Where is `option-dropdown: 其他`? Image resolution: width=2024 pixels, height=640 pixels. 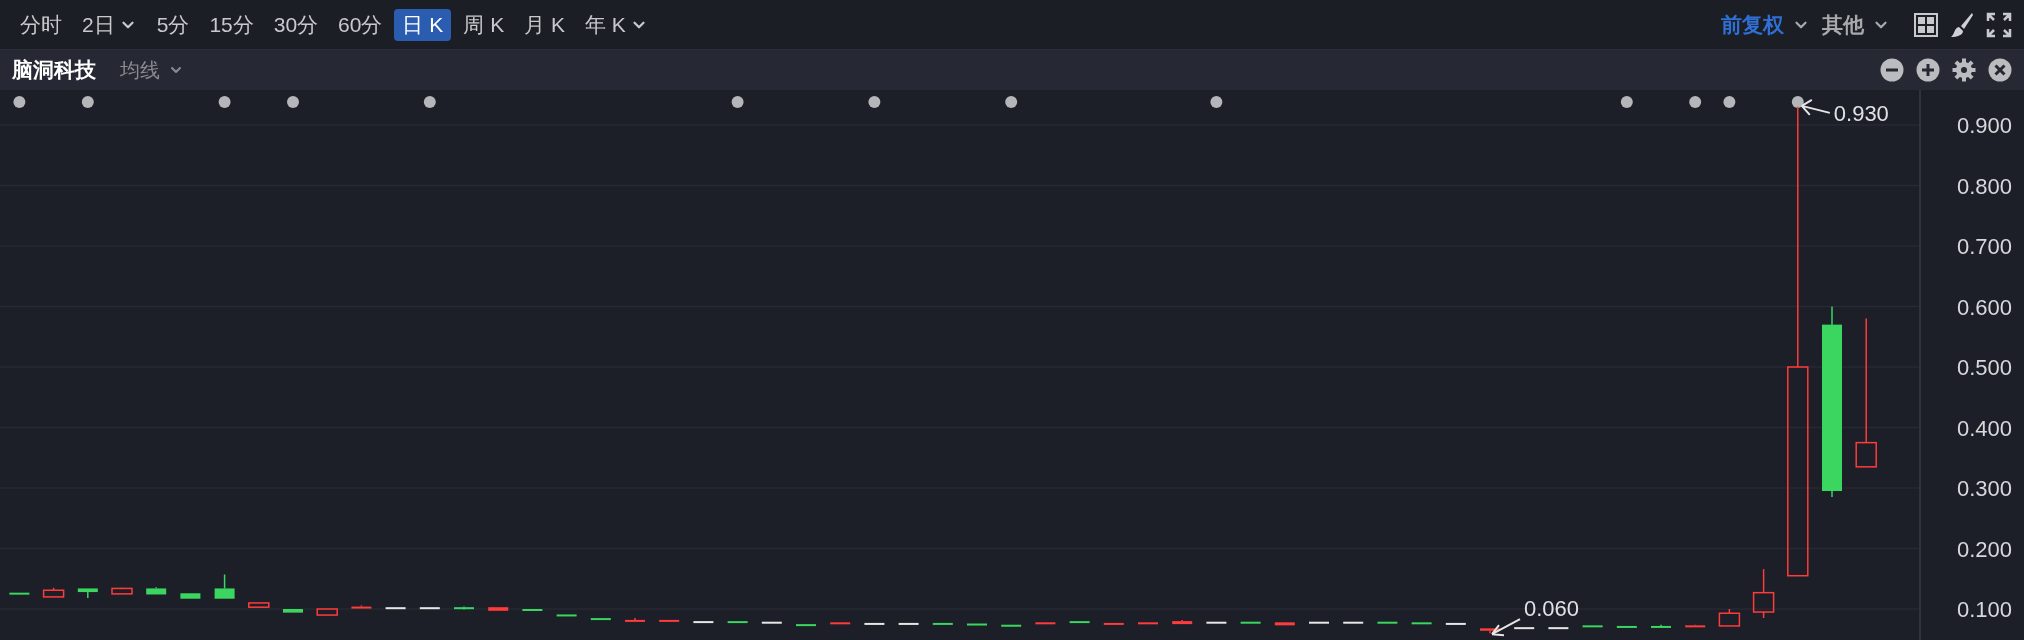 option-dropdown: 其他 is located at coordinates (1856, 24).